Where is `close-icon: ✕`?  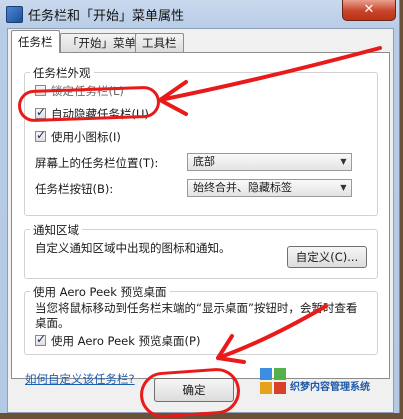 close-icon: ✕ is located at coordinates (369, 9).